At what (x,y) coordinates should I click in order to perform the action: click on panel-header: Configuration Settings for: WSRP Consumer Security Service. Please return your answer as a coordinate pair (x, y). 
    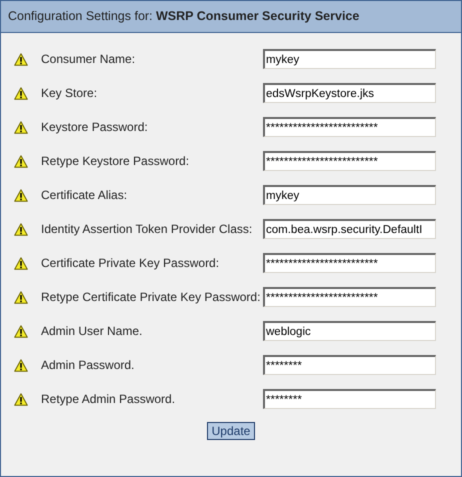
    Looking at the image, I should click on (231, 17).